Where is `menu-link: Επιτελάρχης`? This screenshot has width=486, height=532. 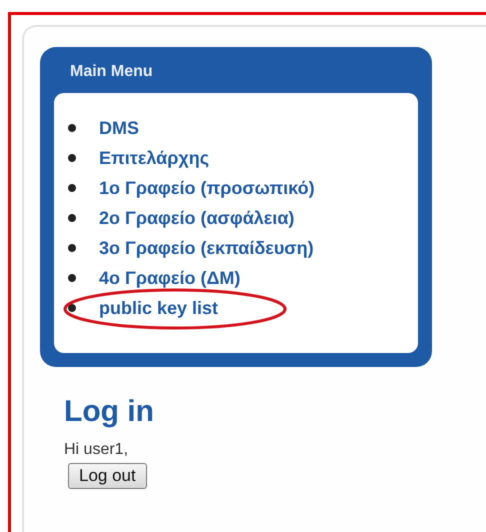
menu-link: Επιτελάρχης is located at coordinates (154, 158).